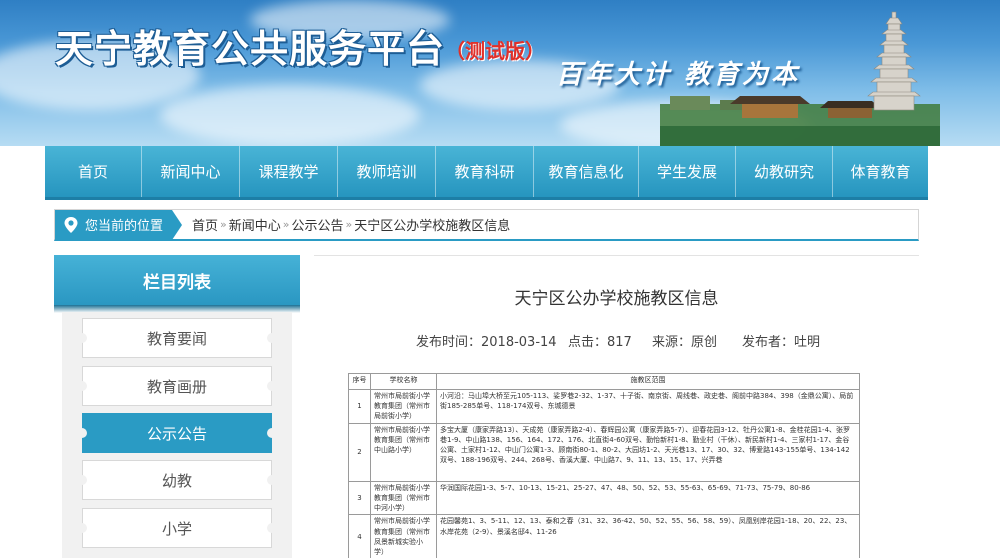  I want to click on sidebar-title: 栏目列表, so click(177, 284).